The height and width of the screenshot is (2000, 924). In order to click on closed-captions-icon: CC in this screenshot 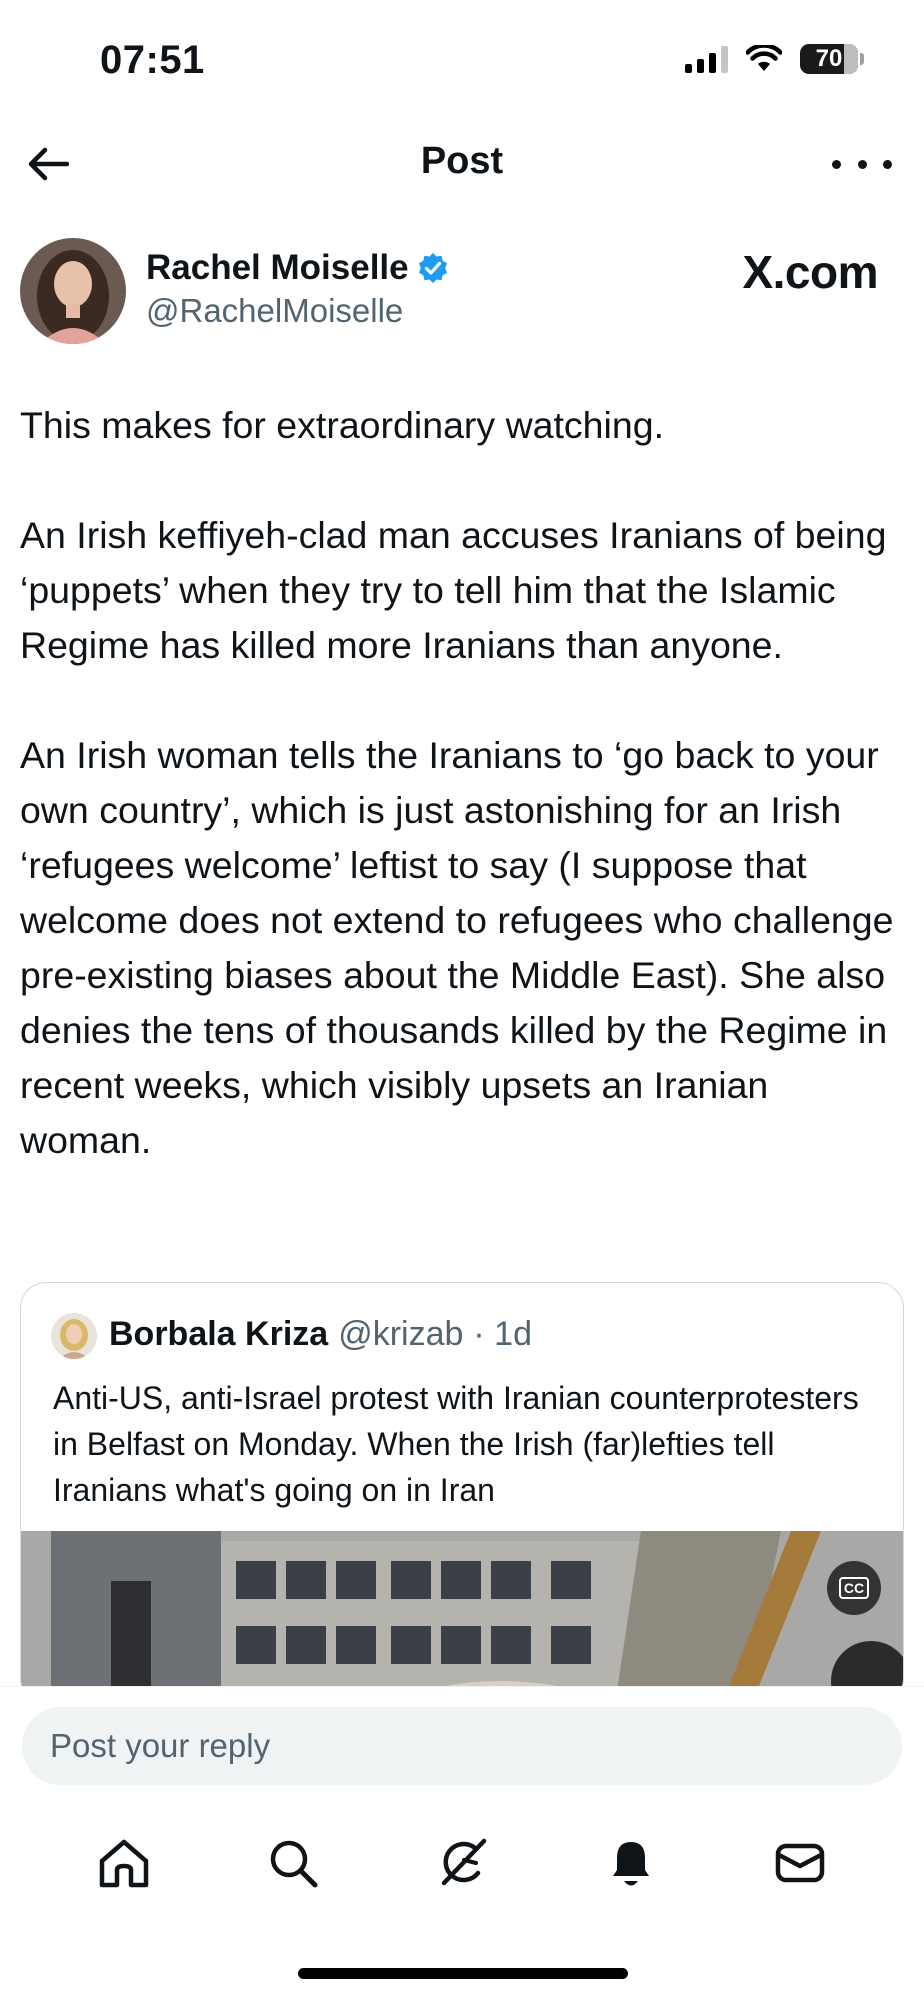, I will do `click(854, 1588)`.